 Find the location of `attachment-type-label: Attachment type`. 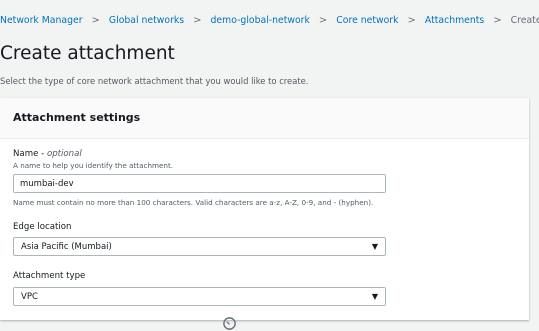

attachment-type-label: Attachment type is located at coordinates (49, 276).